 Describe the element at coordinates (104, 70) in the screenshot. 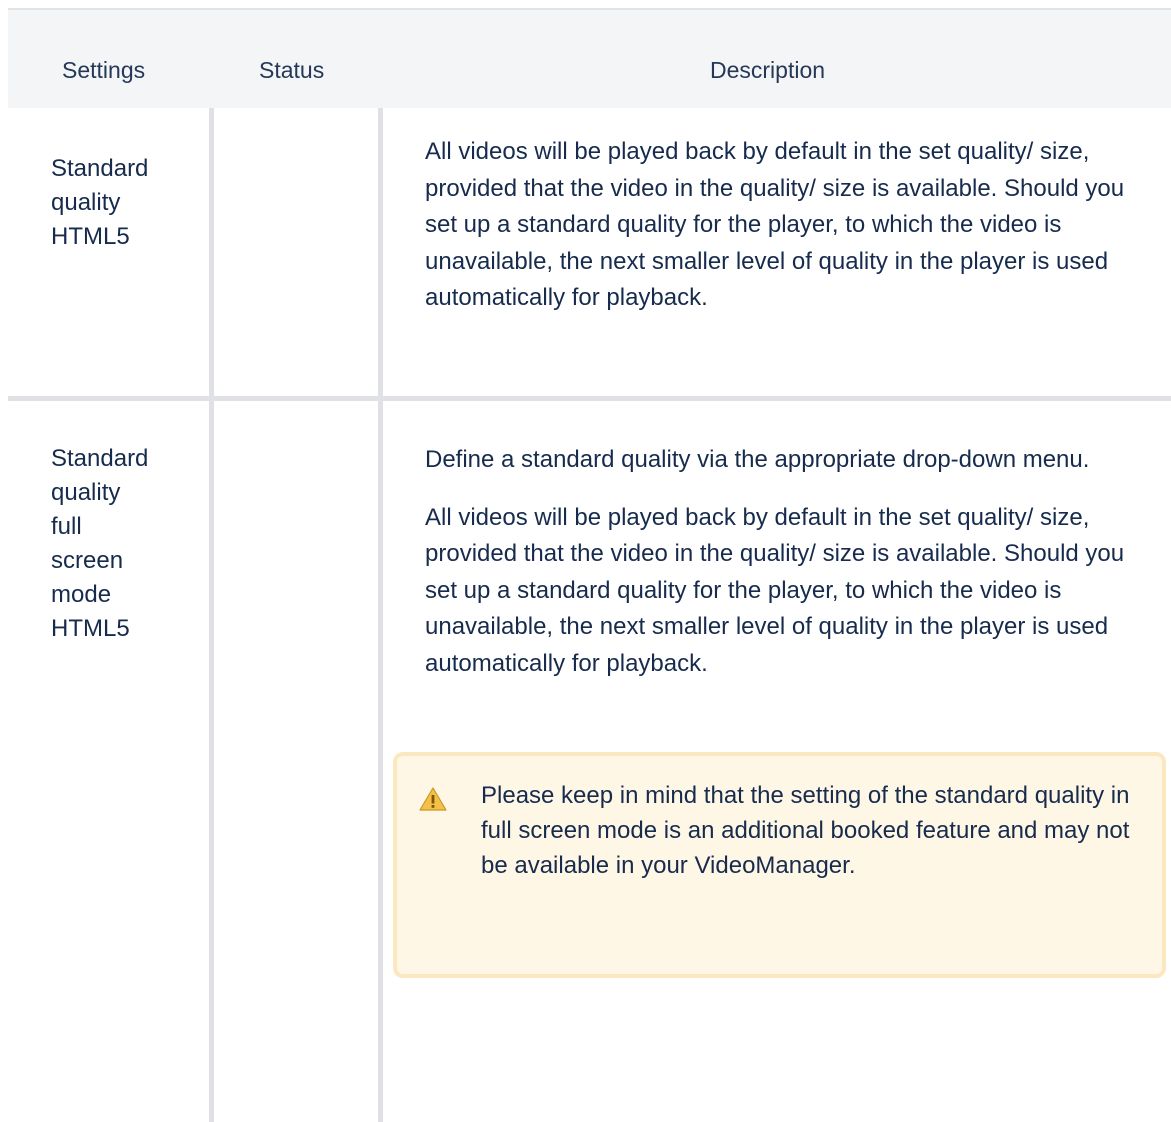

I see `header-settings: Settings` at that location.